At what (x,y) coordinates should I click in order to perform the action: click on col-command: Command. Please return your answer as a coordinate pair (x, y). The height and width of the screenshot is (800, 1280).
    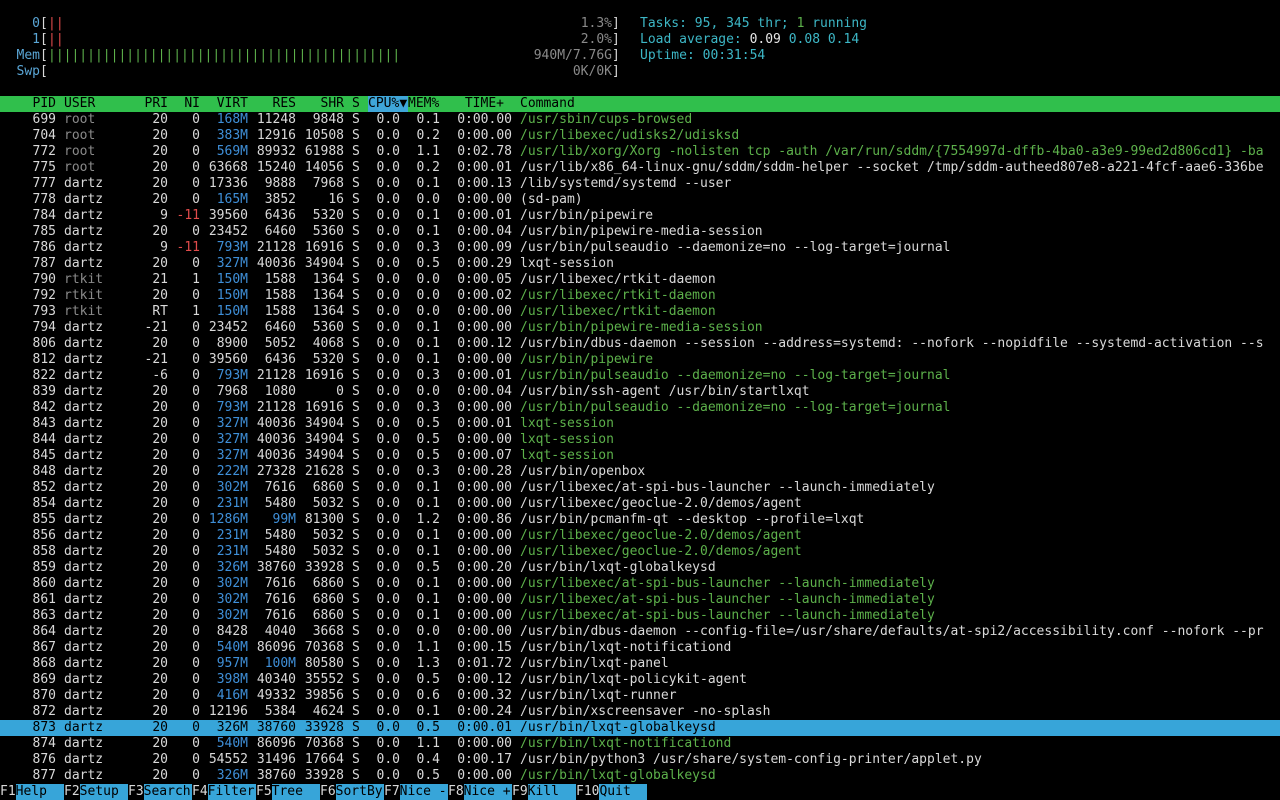
    Looking at the image, I should click on (547, 104).